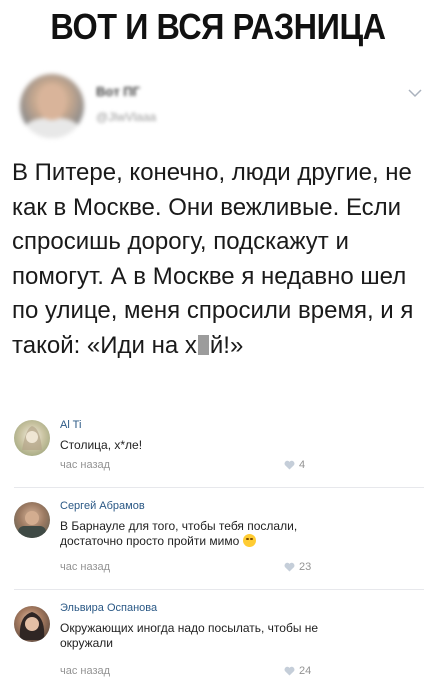 This screenshot has width=436, height=699. What do you see at coordinates (101, 445) in the screenshot?
I see `comment-text: Столица, х*ле!` at bounding box center [101, 445].